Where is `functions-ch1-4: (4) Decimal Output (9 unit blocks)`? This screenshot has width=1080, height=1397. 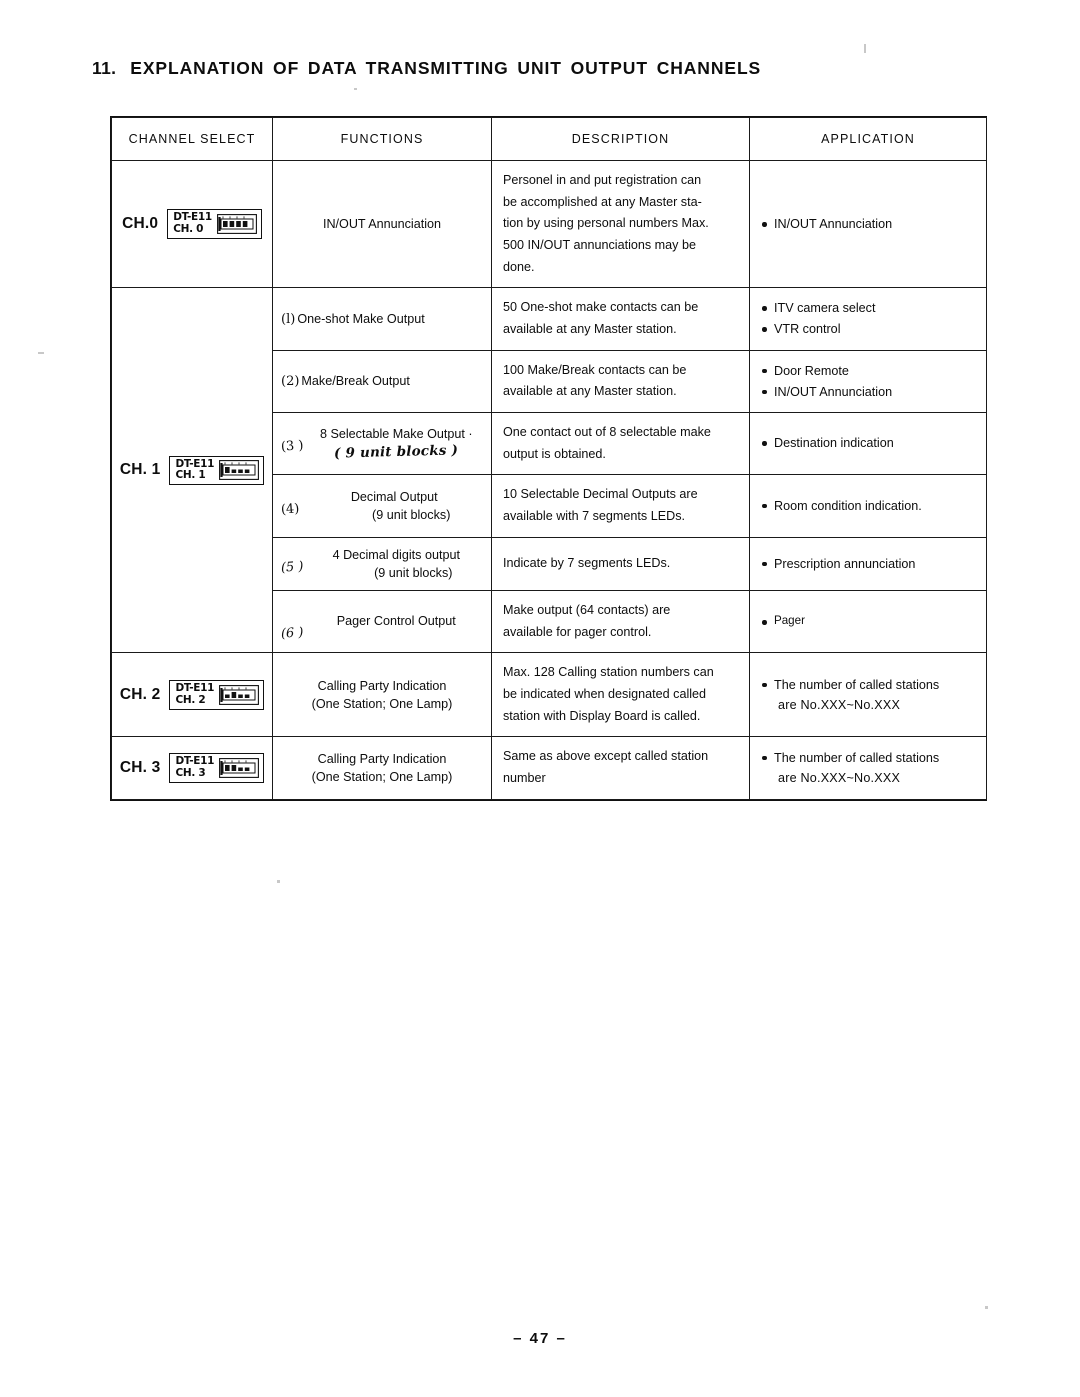 functions-ch1-4: (4) Decimal Output (9 unit blocks) is located at coordinates (382, 506).